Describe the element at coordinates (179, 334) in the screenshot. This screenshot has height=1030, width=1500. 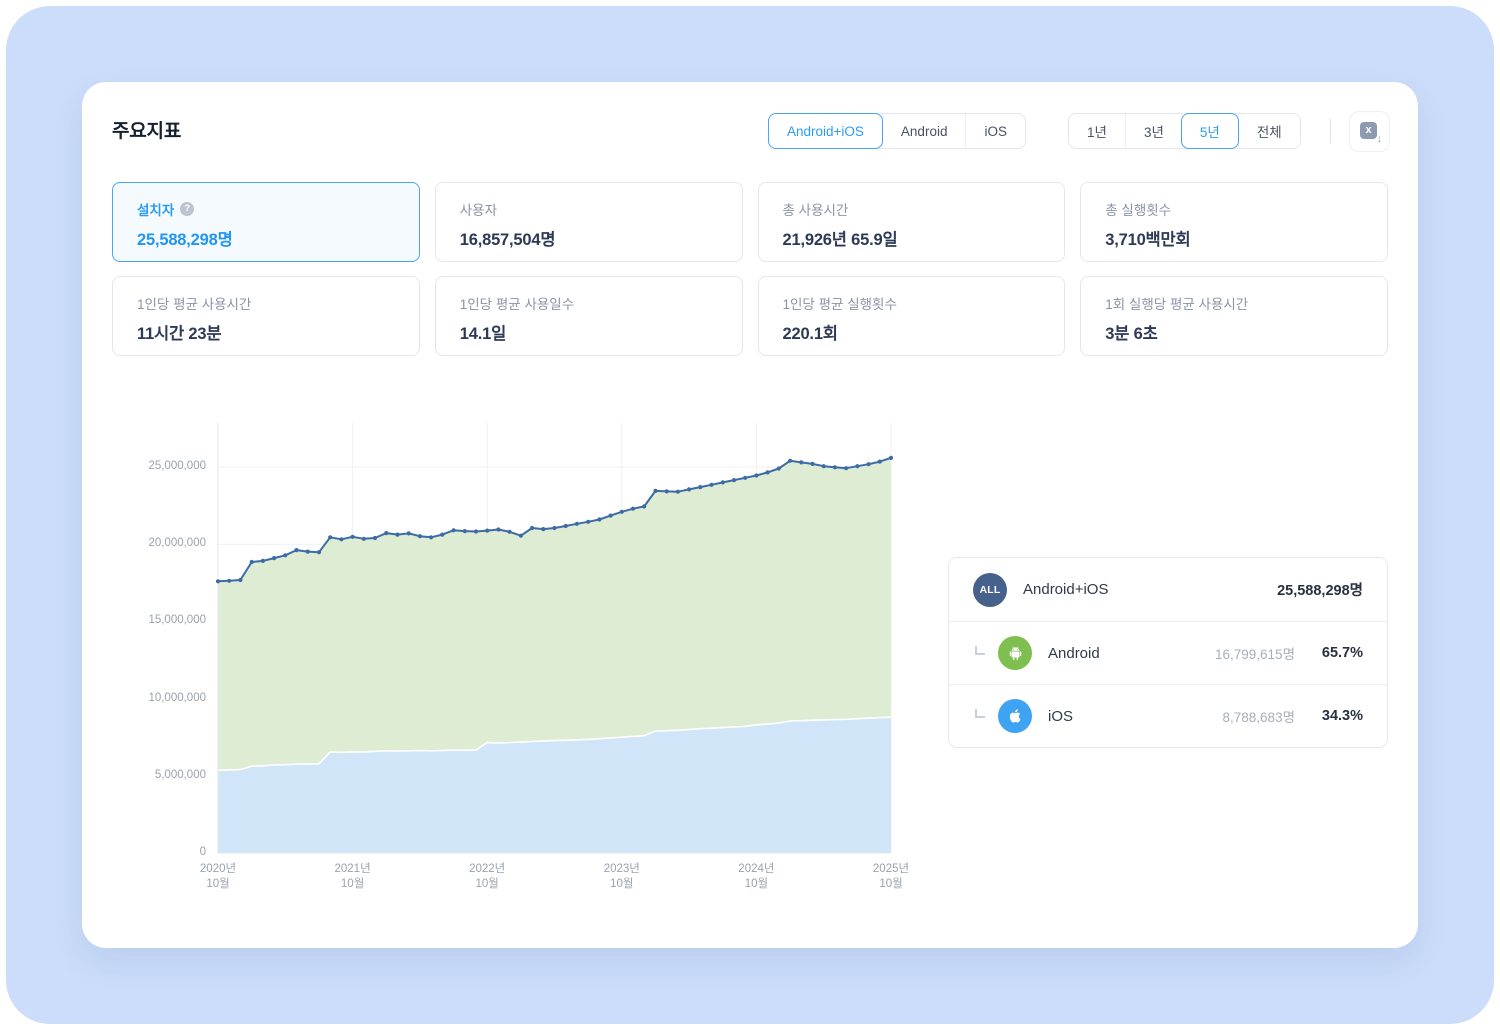
I see `stat-card-value: 11시간 23분` at that location.